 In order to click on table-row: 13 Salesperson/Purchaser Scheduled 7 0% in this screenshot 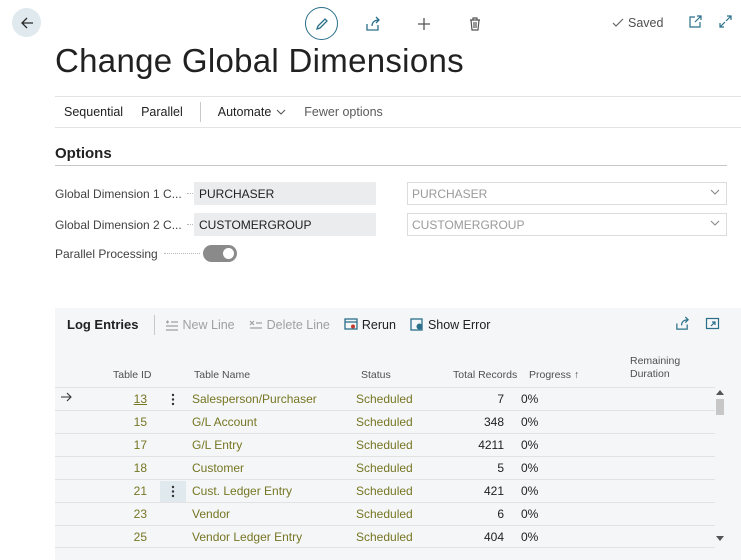, I will do `click(385, 398)`.